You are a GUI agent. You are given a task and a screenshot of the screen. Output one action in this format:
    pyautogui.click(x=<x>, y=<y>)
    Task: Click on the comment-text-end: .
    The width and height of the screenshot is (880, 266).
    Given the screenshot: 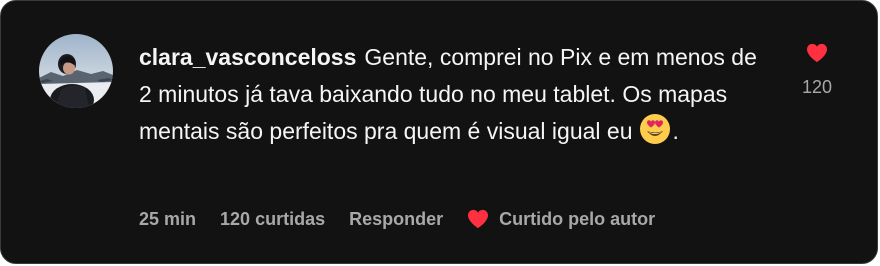 What is the action you would take?
    pyautogui.click(x=675, y=131)
    